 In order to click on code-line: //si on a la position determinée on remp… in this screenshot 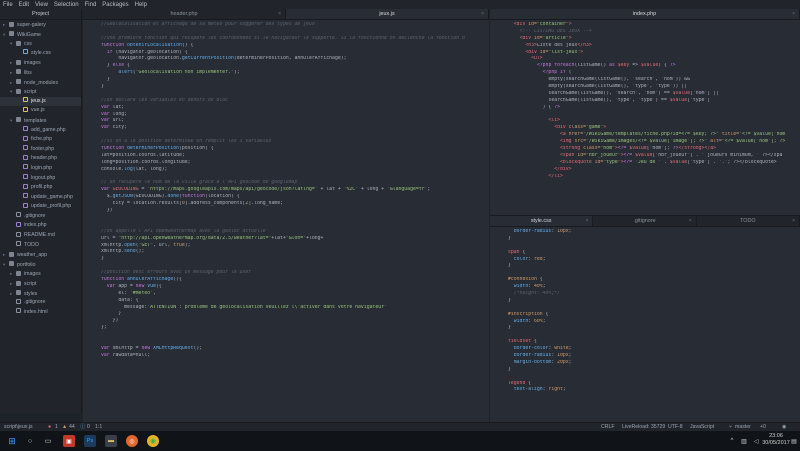, I will do `click(295, 142)`.